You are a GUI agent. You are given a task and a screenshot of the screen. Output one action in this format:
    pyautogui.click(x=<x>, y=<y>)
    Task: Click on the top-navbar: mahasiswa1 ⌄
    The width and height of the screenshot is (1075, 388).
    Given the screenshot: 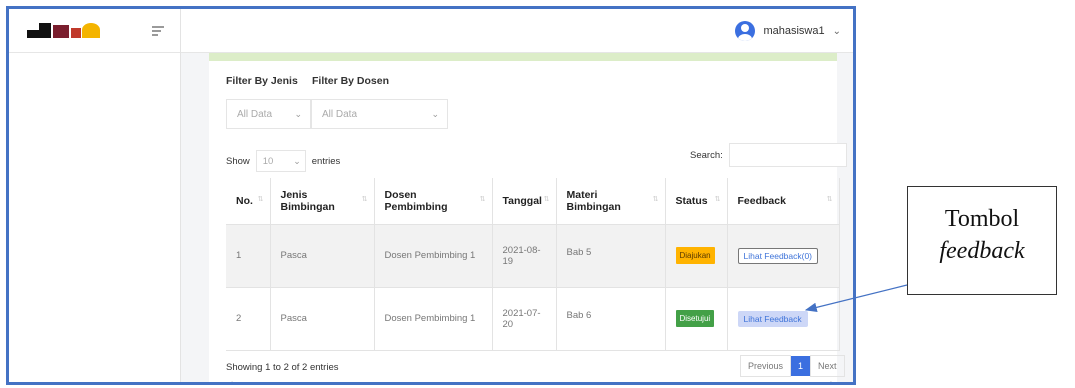 What is the action you would take?
    pyautogui.click(x=431, y=31)
    